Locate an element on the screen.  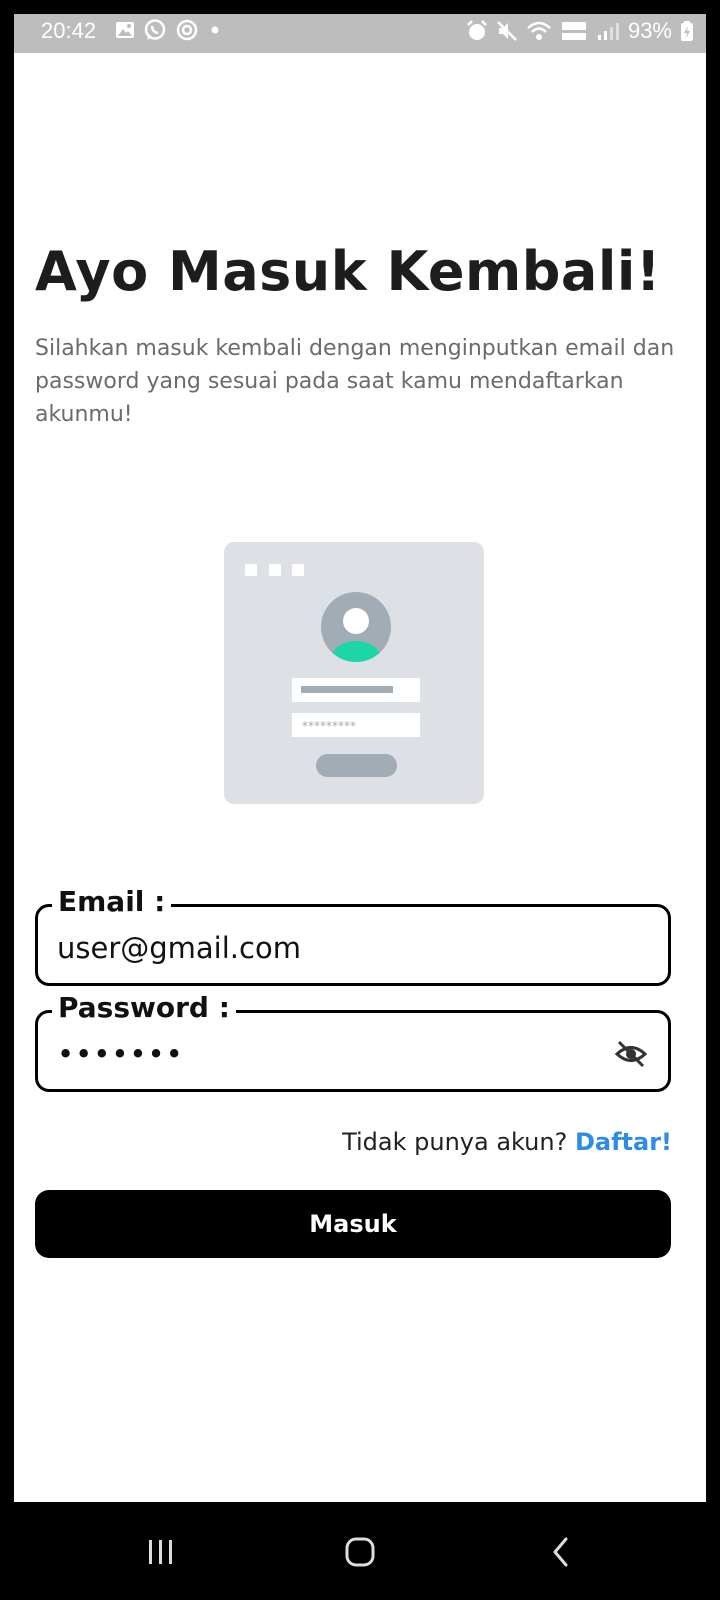
status-notification-icons is located at coordinates (169, 30).